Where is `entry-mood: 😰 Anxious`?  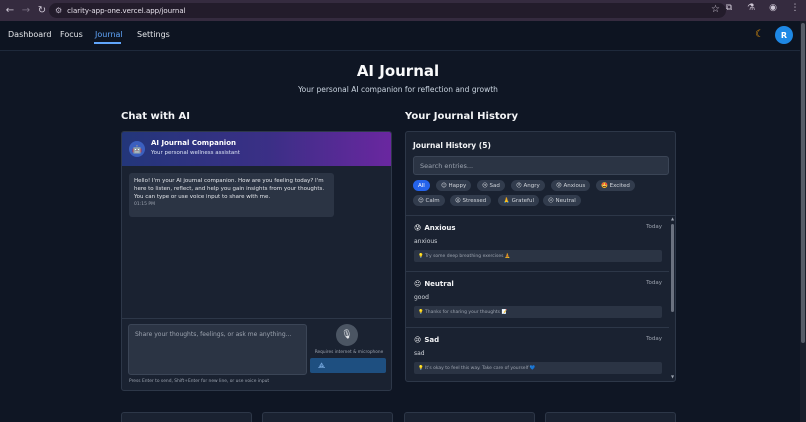 entry-mood: 😰 Anxious is located at coordinates (435, 228).